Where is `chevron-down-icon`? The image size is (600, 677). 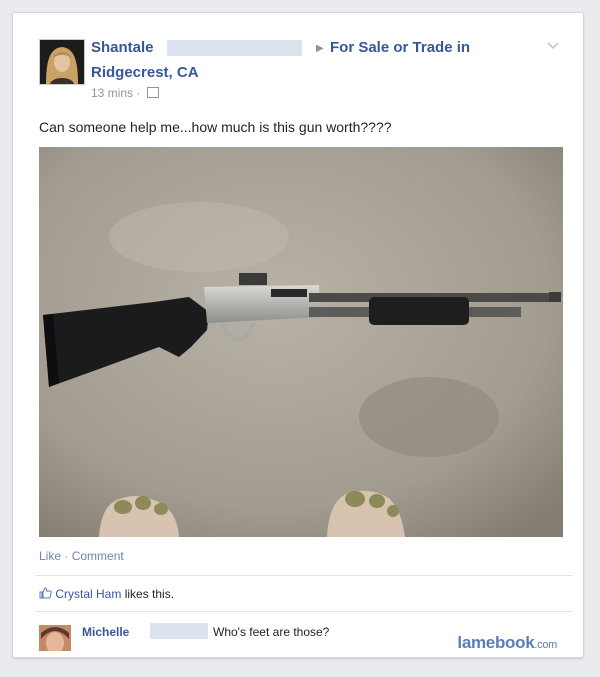
chevron-down-icon is located at coordinates (553, 46).